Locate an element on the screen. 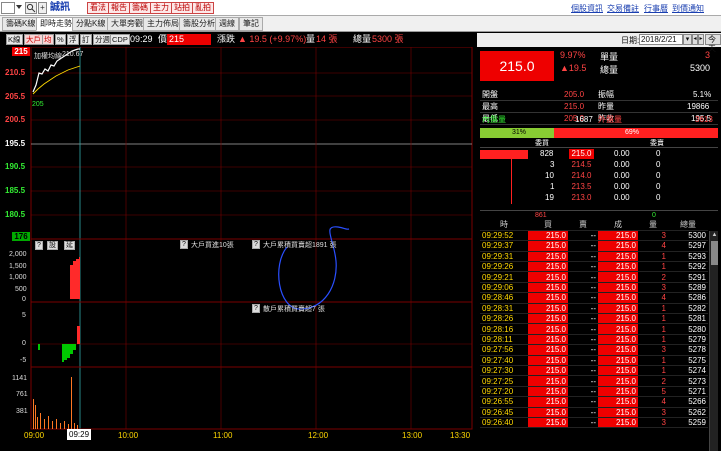 This screenshot has height=451, width=721. stock-selector is located at coordinates (8, 8).